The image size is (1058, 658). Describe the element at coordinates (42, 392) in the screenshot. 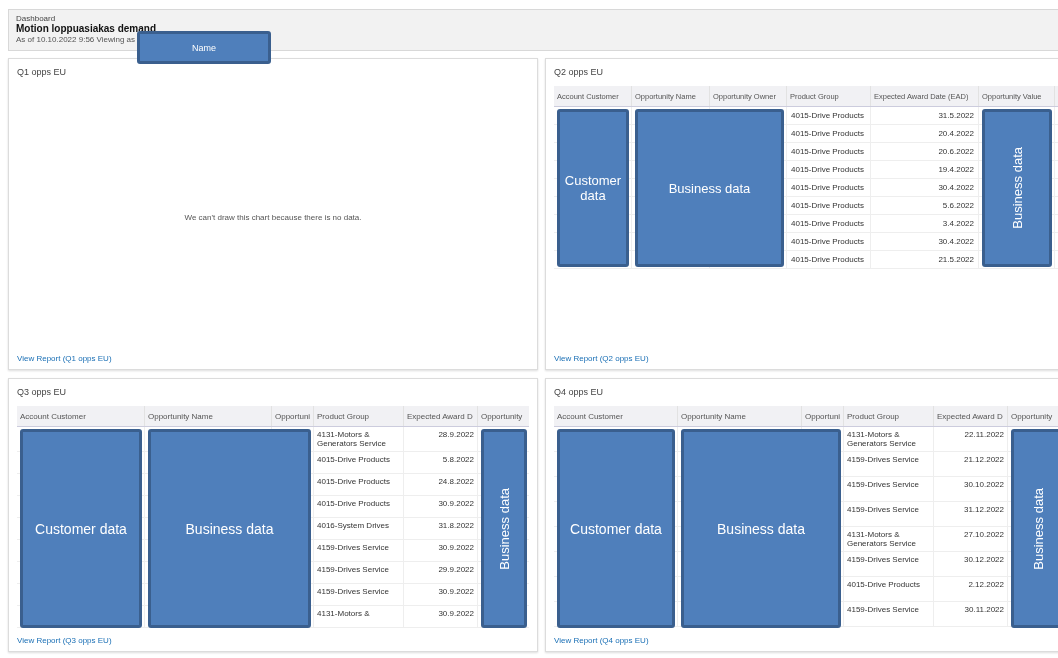

I see `panel-title: Q3 opps EU` at that location.